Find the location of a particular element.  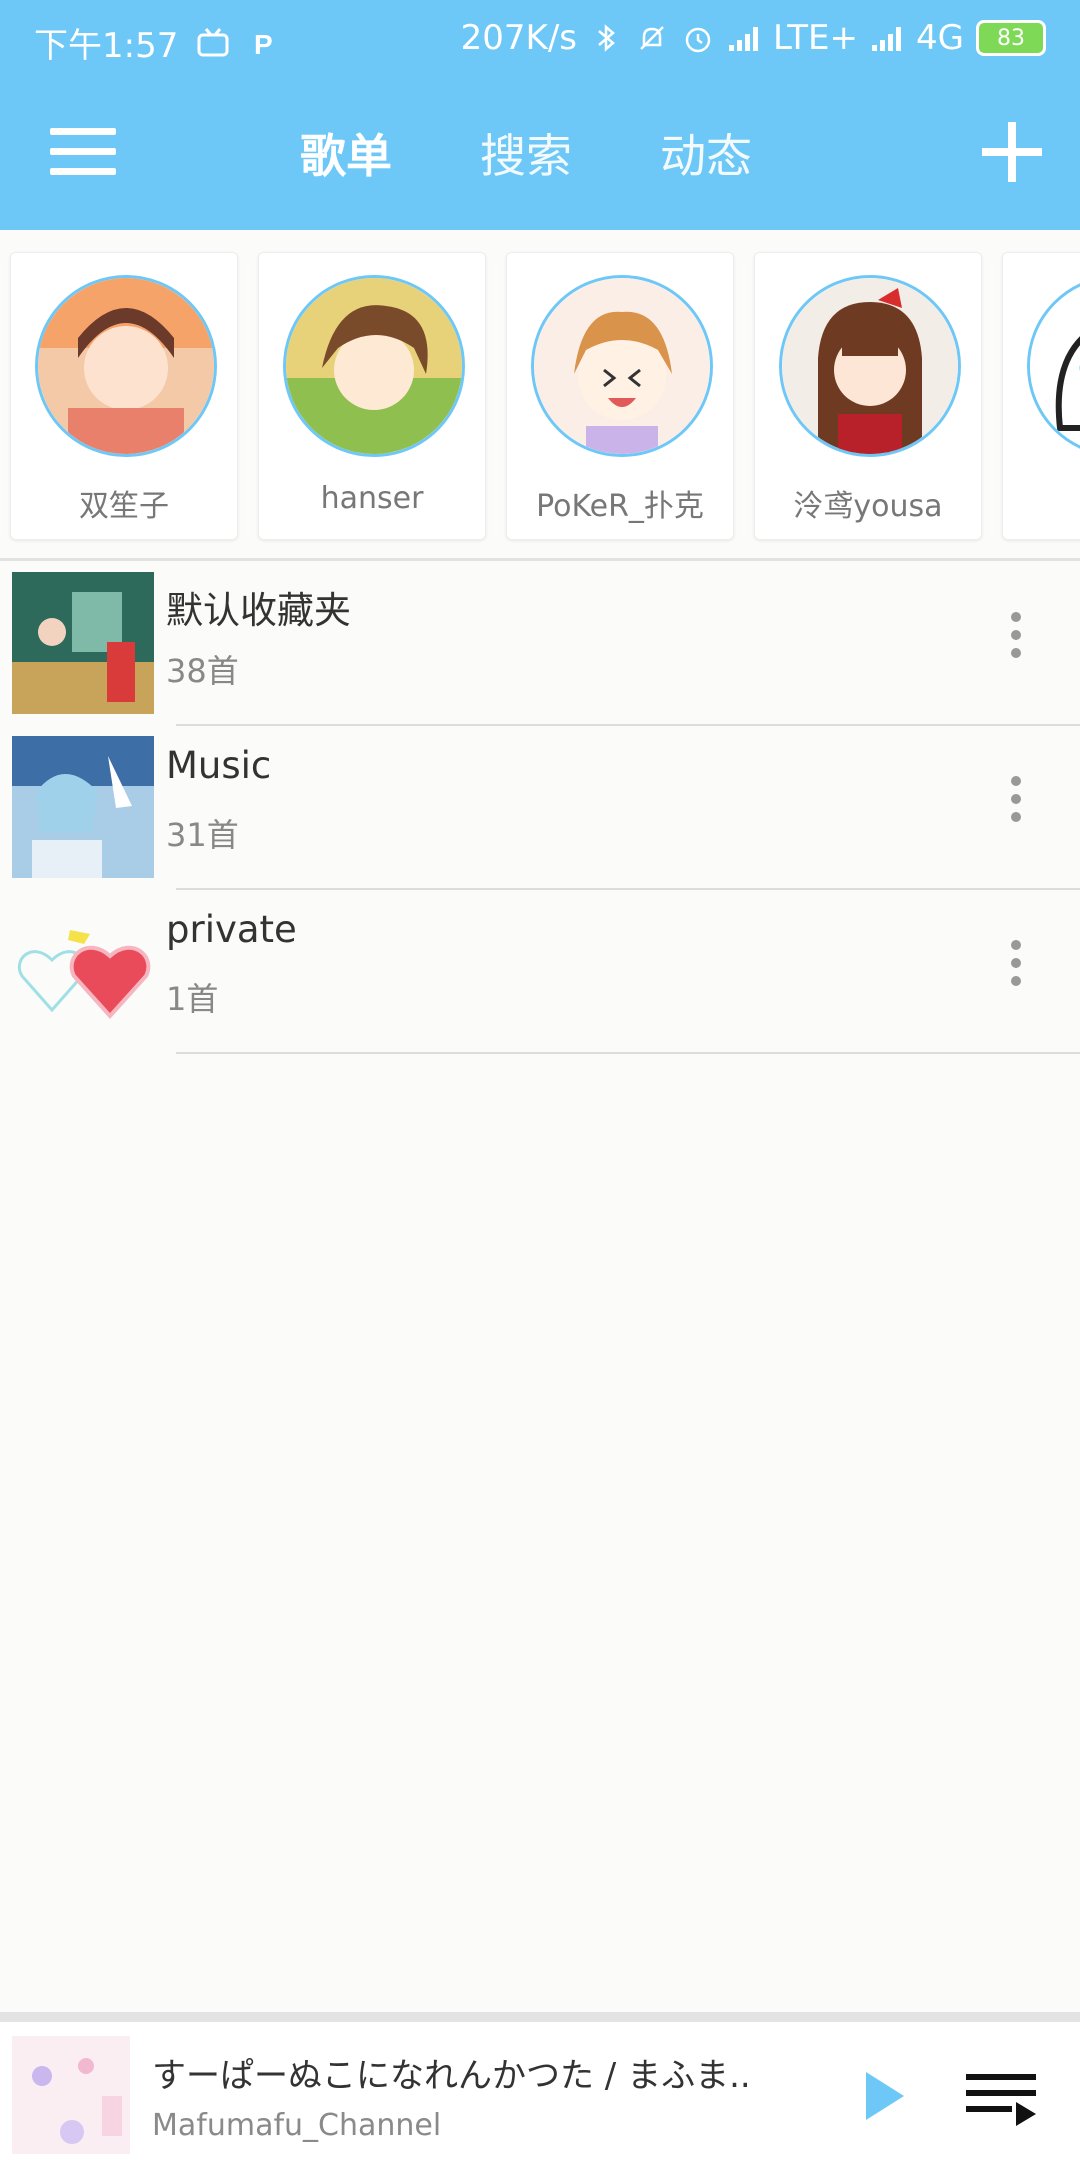

artist-card: 泠鸢yousa is located at coordinates (868, 396).